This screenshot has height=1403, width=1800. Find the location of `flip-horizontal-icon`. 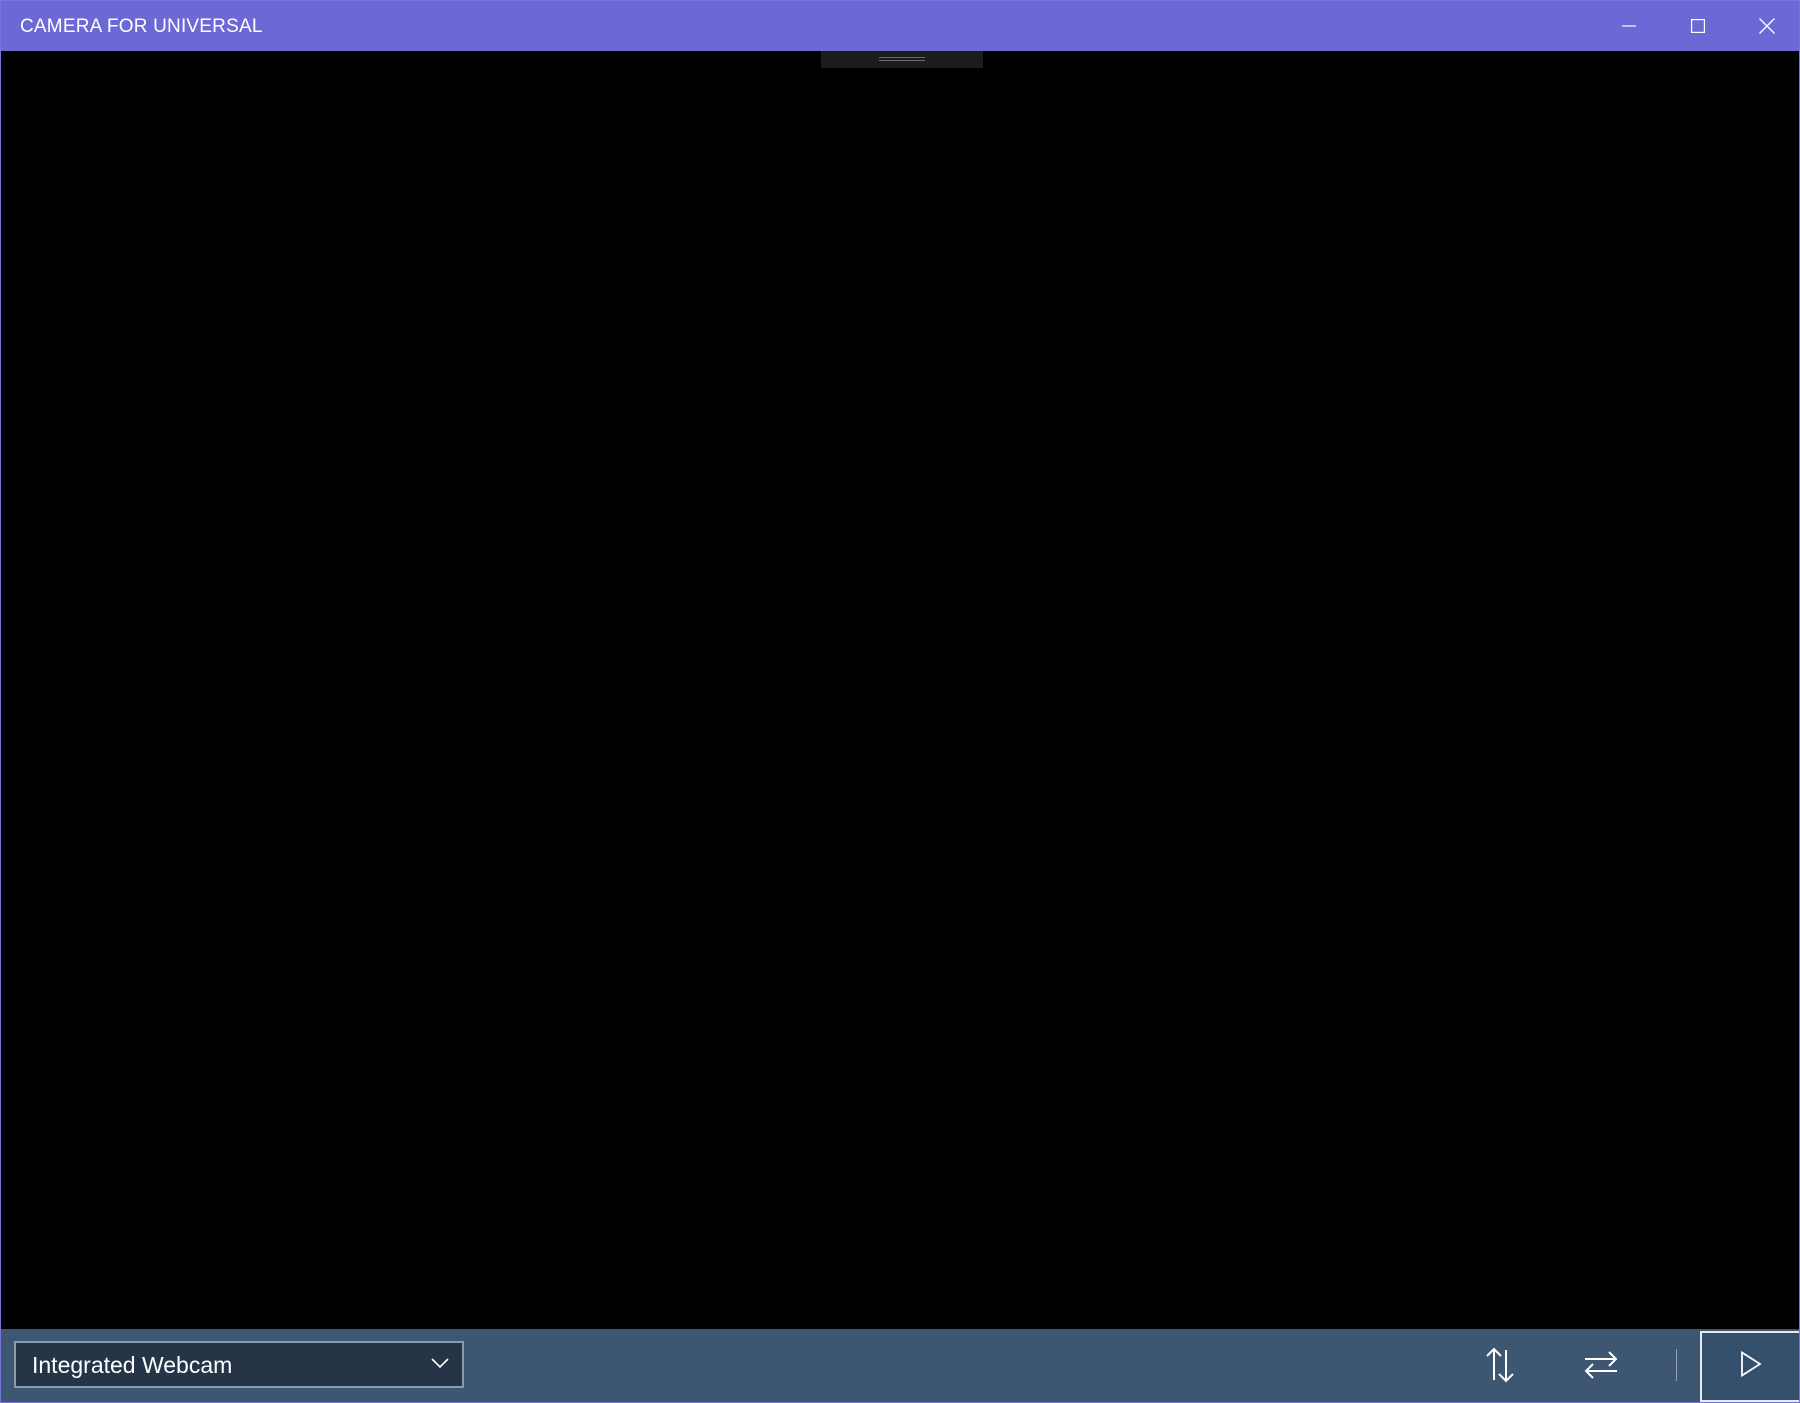

flip-horizontal-icon is located at coordinates (1601, 1367).